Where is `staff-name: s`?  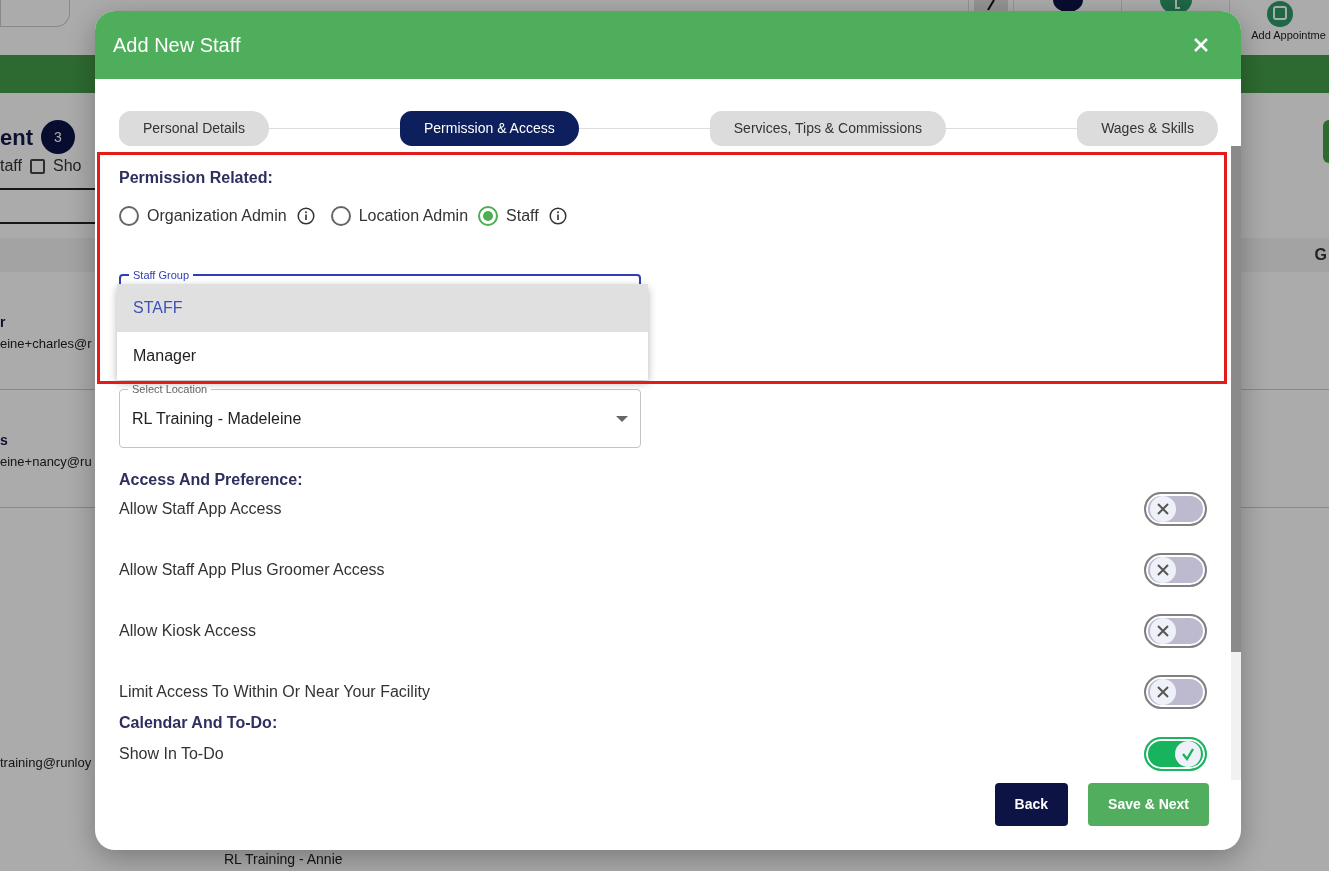
staff-name: s is located at coordinates (4, 440).